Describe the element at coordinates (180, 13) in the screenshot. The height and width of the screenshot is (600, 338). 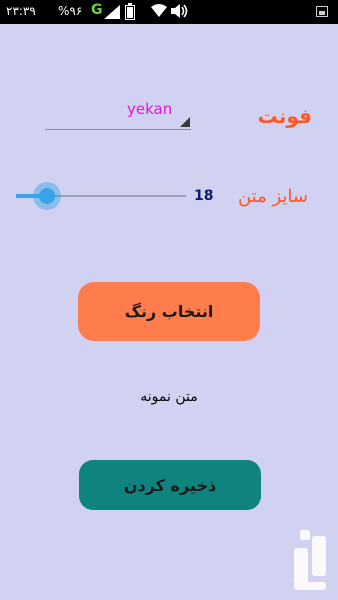
I see `volume-icon` at that location.